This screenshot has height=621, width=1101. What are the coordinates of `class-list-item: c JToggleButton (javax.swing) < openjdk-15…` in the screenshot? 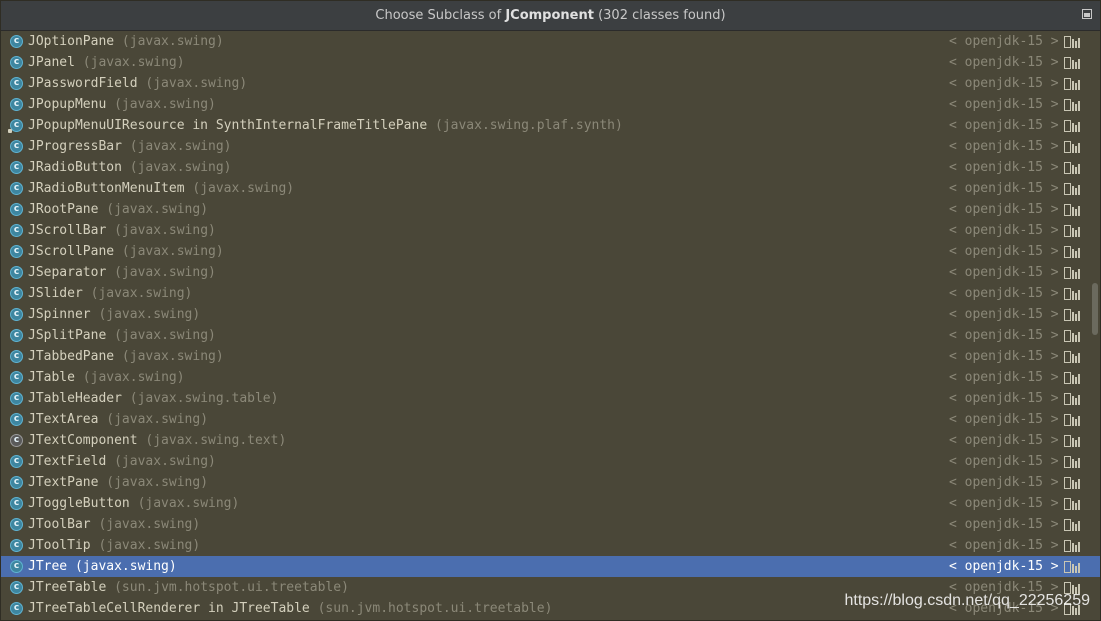 It's located at (550, 503).